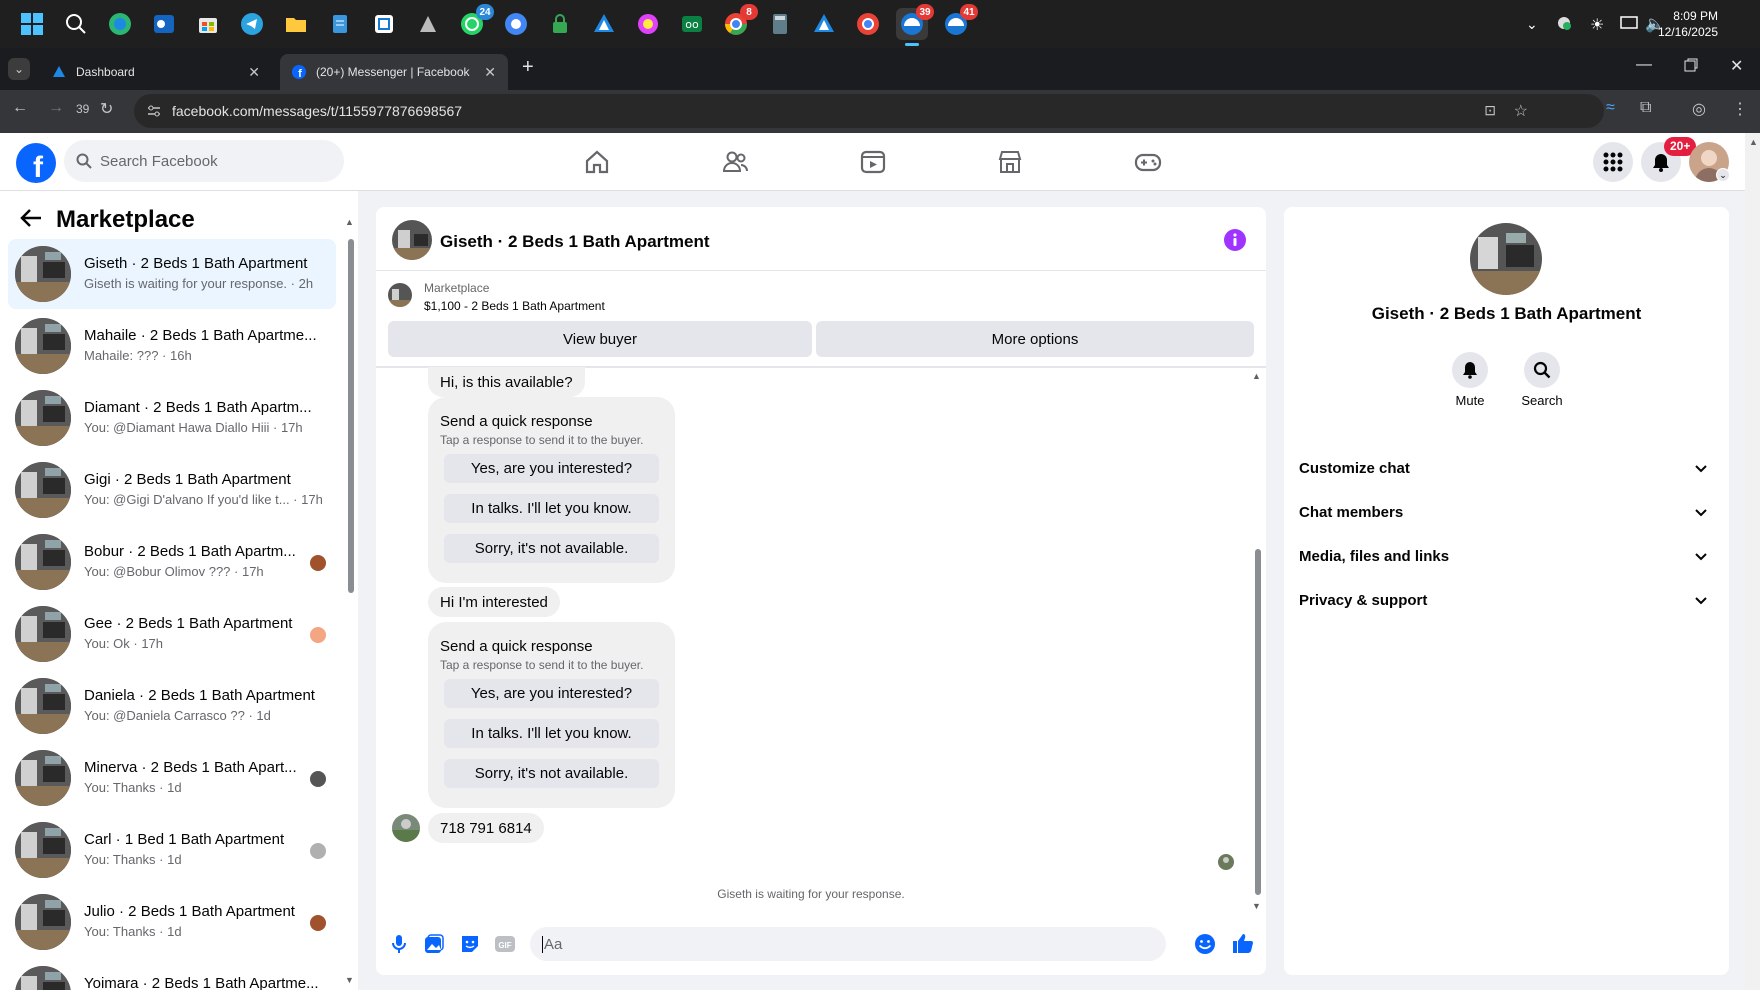  Describe the element at coordinates (475, 22) in the screenshot. I see `whatsapp-icon: 24` at that location.